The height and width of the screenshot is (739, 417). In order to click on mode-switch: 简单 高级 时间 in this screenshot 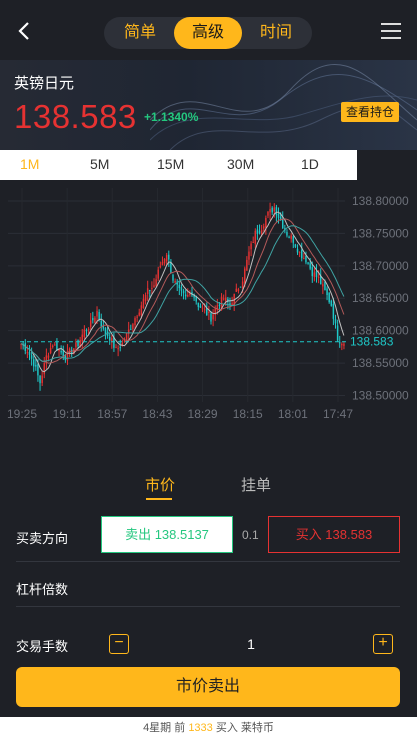, I will do `click(208, 33)`.